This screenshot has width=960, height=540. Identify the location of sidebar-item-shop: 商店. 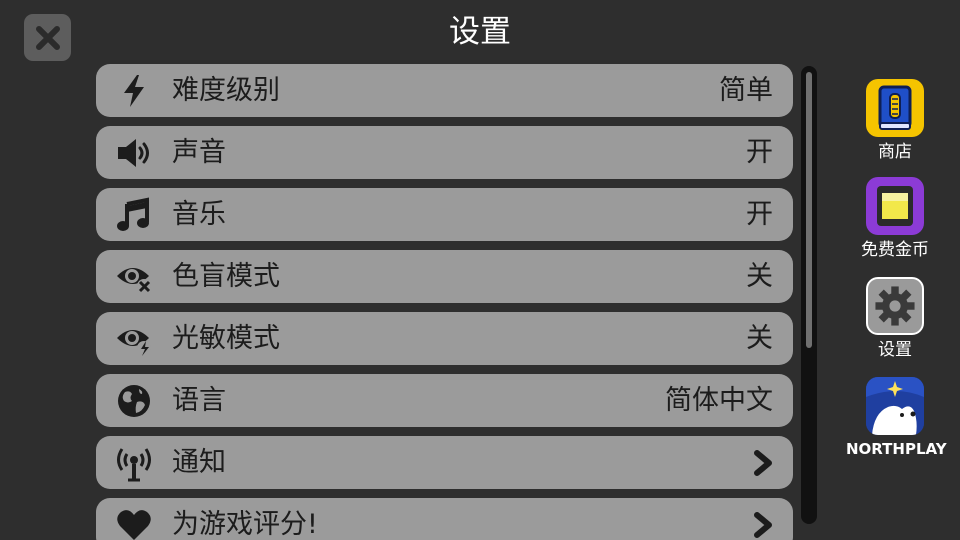
(895, 121).